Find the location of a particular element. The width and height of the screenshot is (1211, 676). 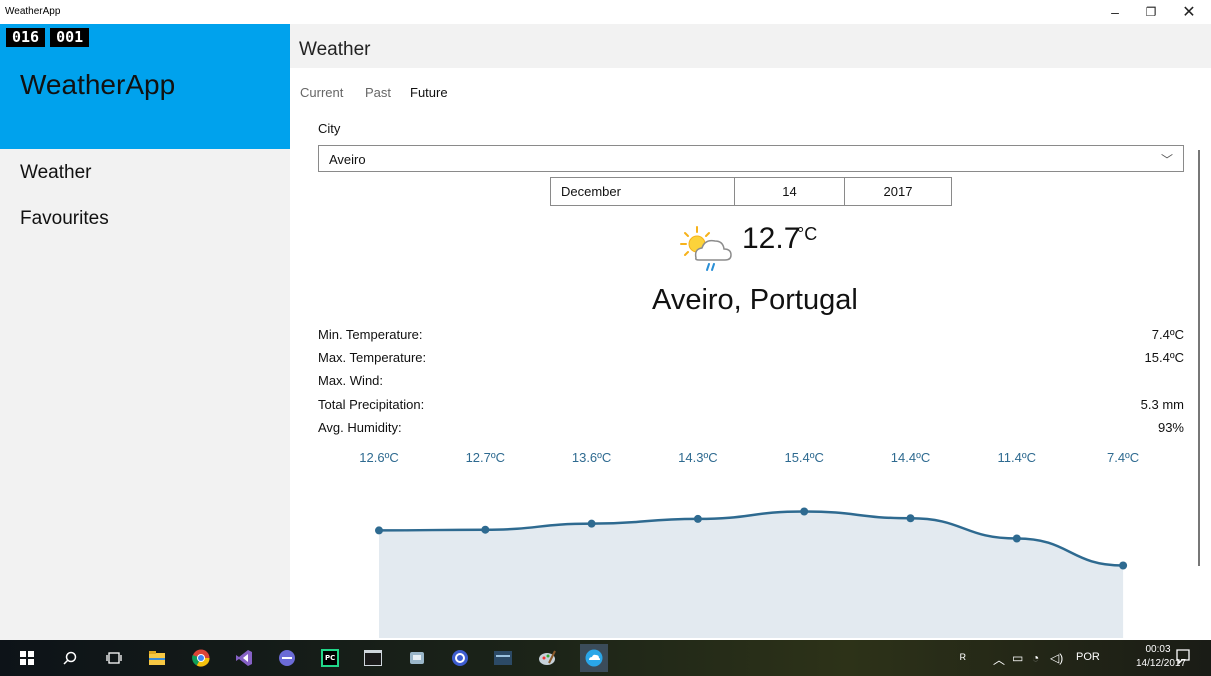

minimize-icon: – is located at coordinates (1115, 12).